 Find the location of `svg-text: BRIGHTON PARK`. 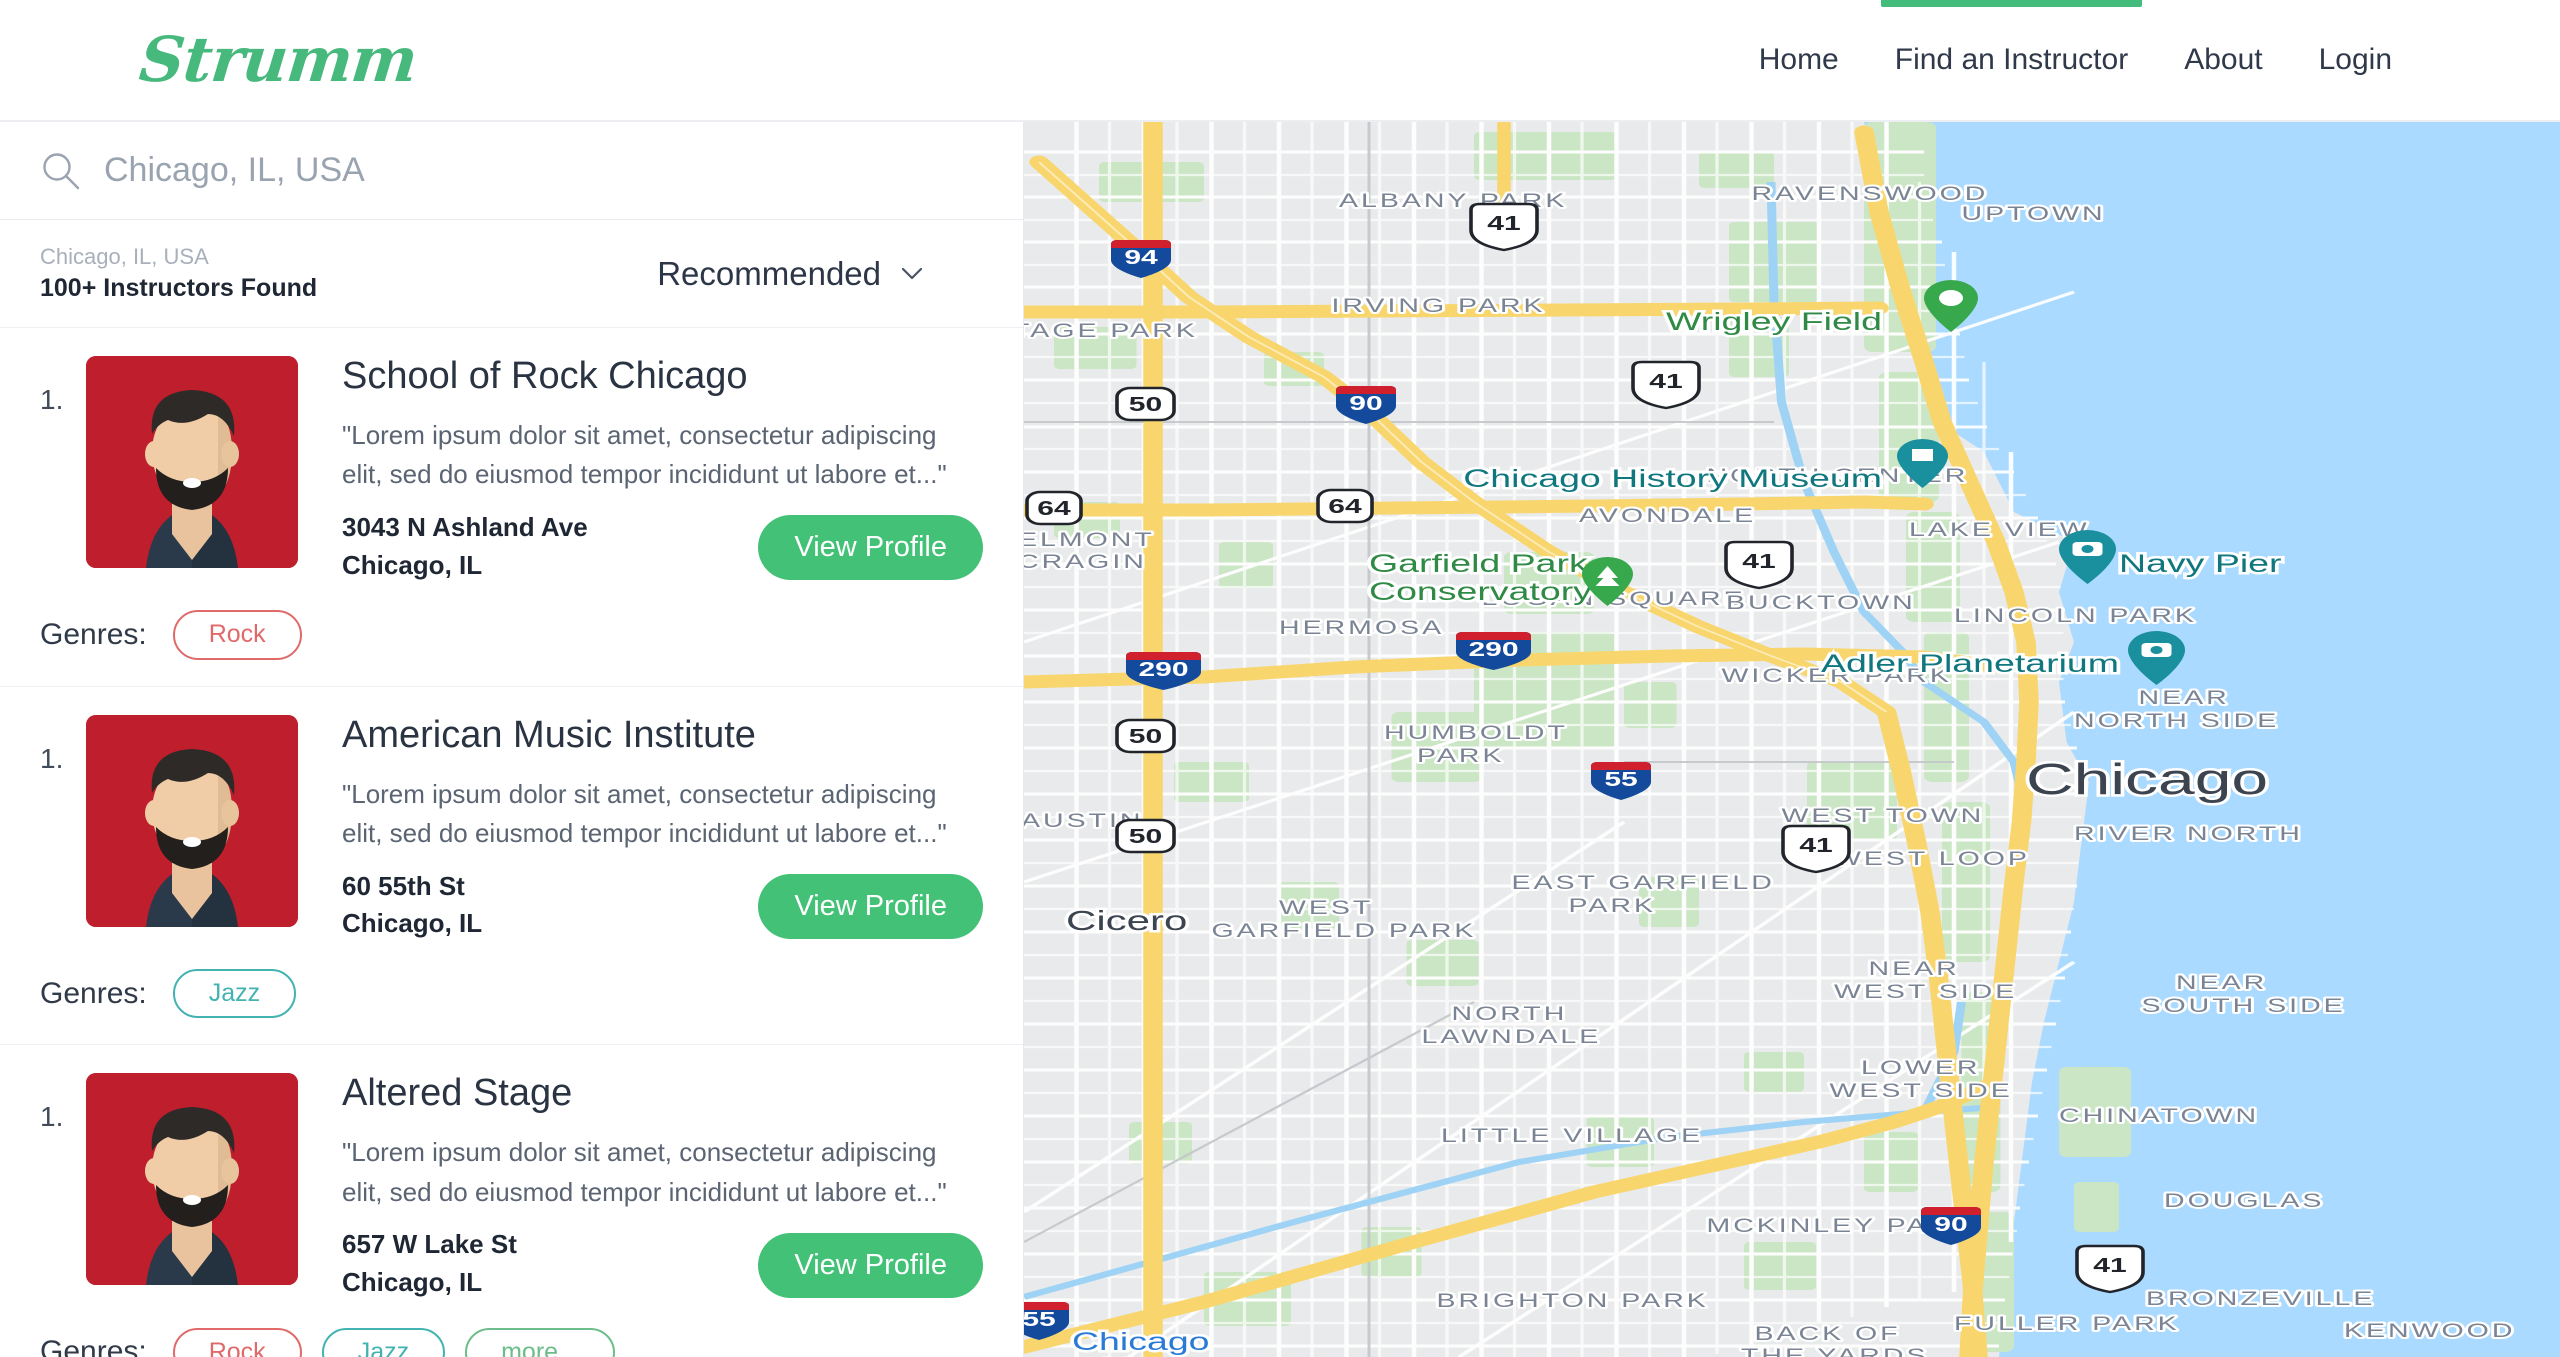

svg-text: BRIGHTON PARK is located at coordinates (1573, 1301).